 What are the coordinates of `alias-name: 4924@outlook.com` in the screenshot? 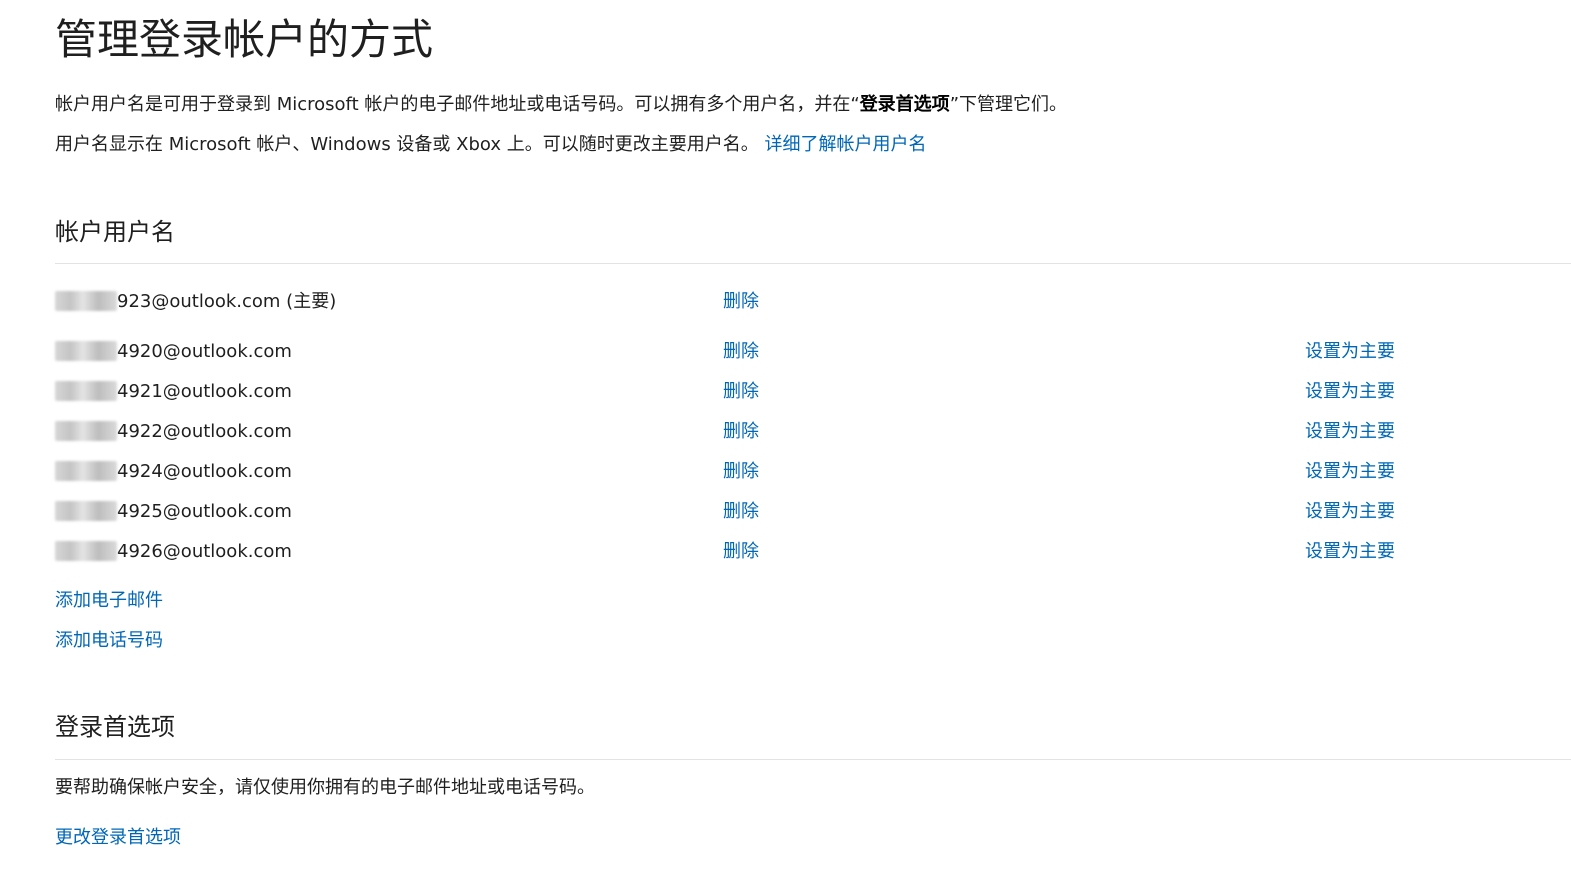 It's located at (173, 472).